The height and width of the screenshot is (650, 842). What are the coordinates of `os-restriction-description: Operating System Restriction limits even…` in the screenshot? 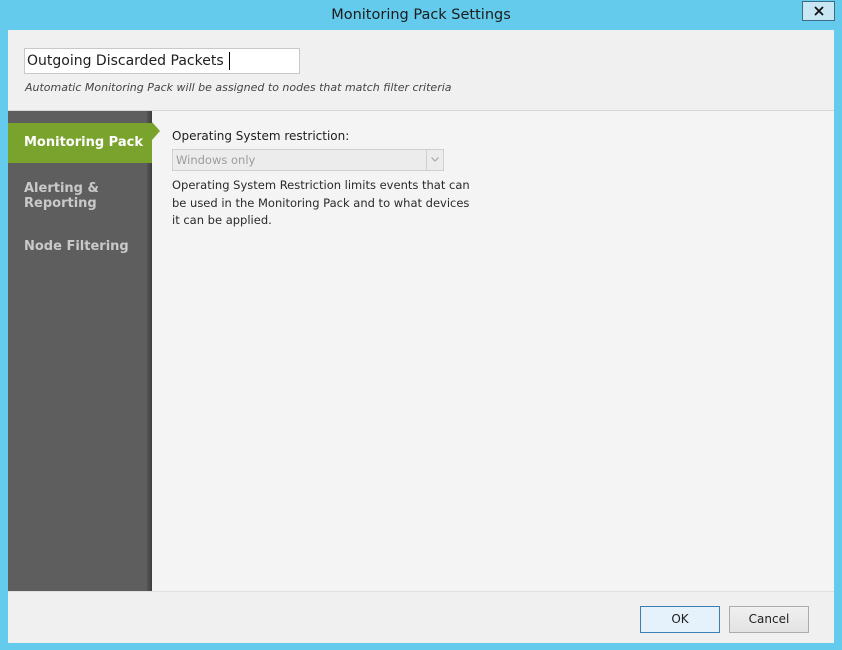 It's located at (321, 202).